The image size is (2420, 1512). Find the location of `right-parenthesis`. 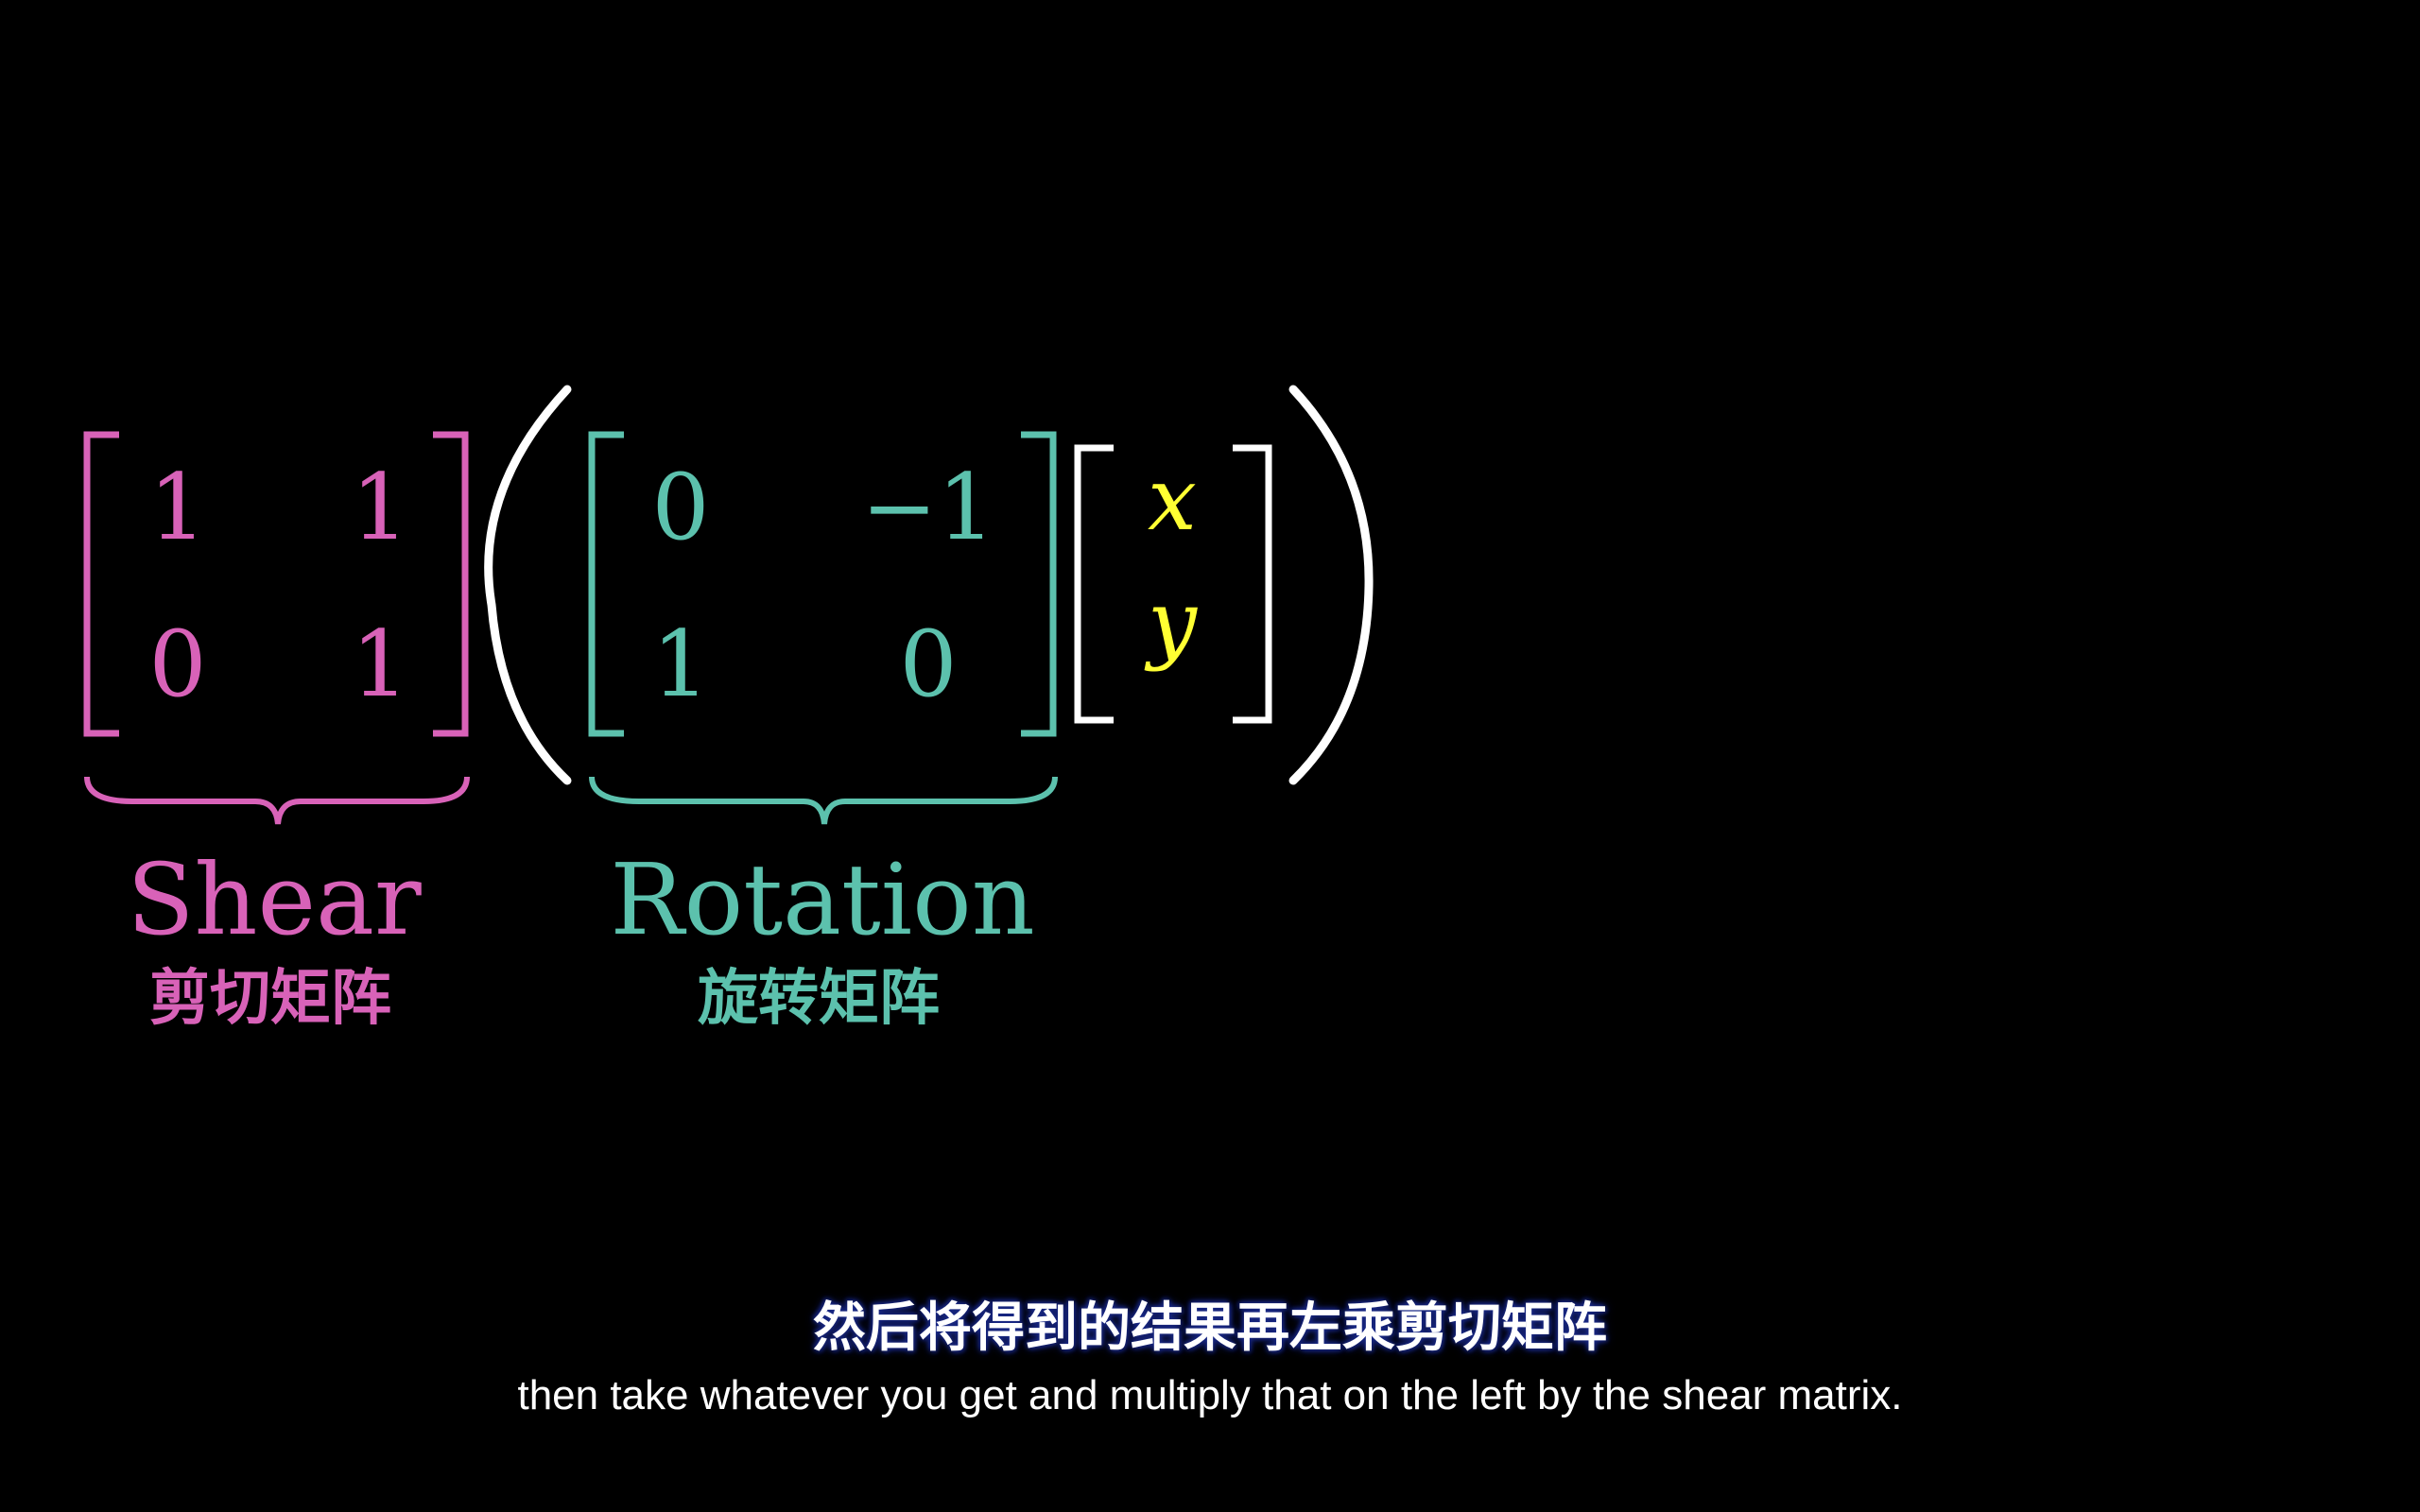

right-parenthesis is located at coordinates (1331, 585).